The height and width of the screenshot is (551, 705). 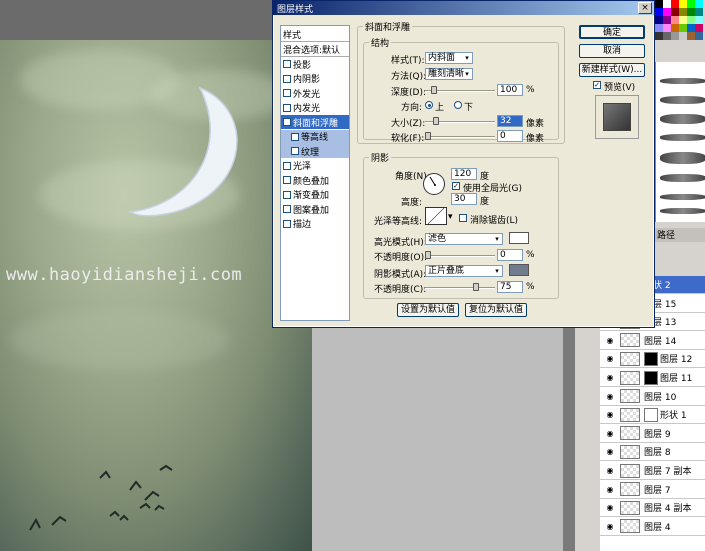 What do you see at coordinates (652, 434) in the screenshot?
I see `layer-row: ◉ 图层 9` at bounding box center [652, 434].